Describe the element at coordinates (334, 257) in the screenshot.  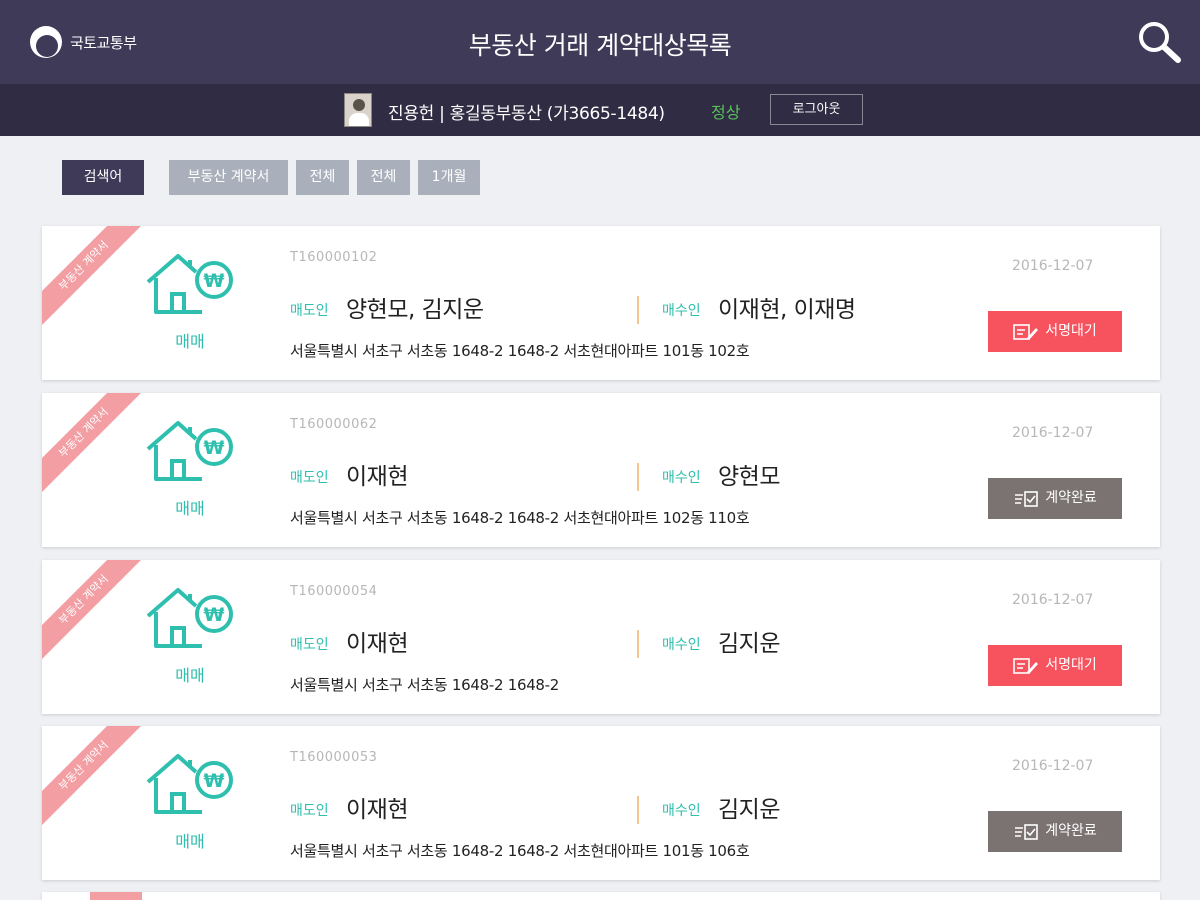
I see `contract-id: T160000102` at that location.